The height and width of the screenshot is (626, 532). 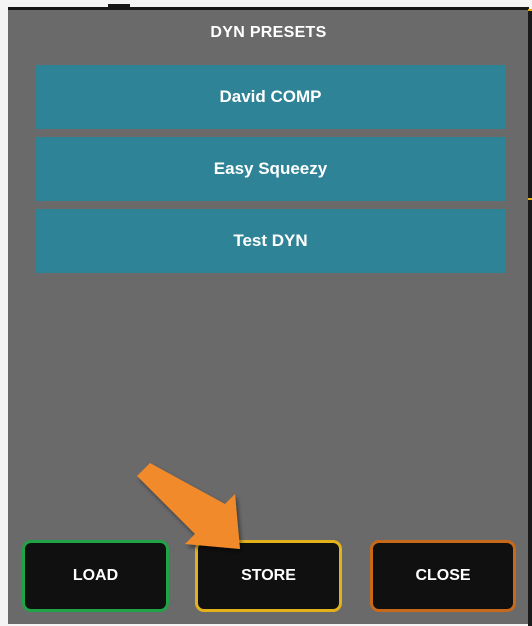 What do you see at coordinates (268, 576) in the screenshot?
I see `store-button: STORE` at bounding box center [268, 576].